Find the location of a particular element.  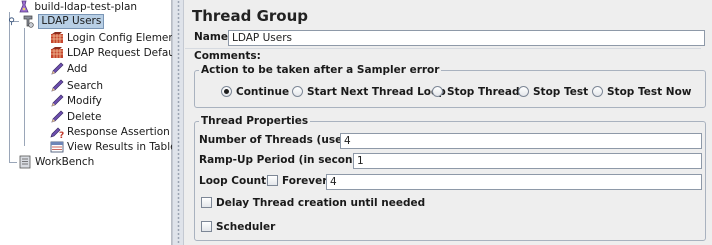

tree-node-label: Search is located at coordinates (85, 86).